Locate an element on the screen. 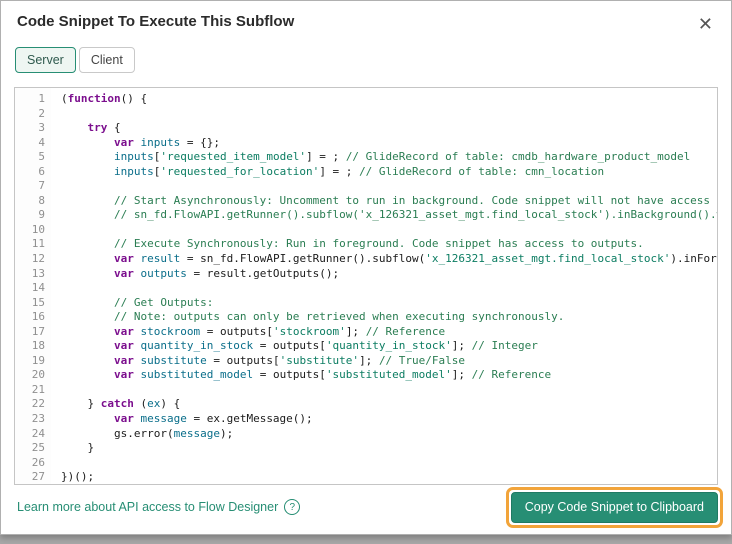  line-number: 17 is located at coordinates (38, 331).